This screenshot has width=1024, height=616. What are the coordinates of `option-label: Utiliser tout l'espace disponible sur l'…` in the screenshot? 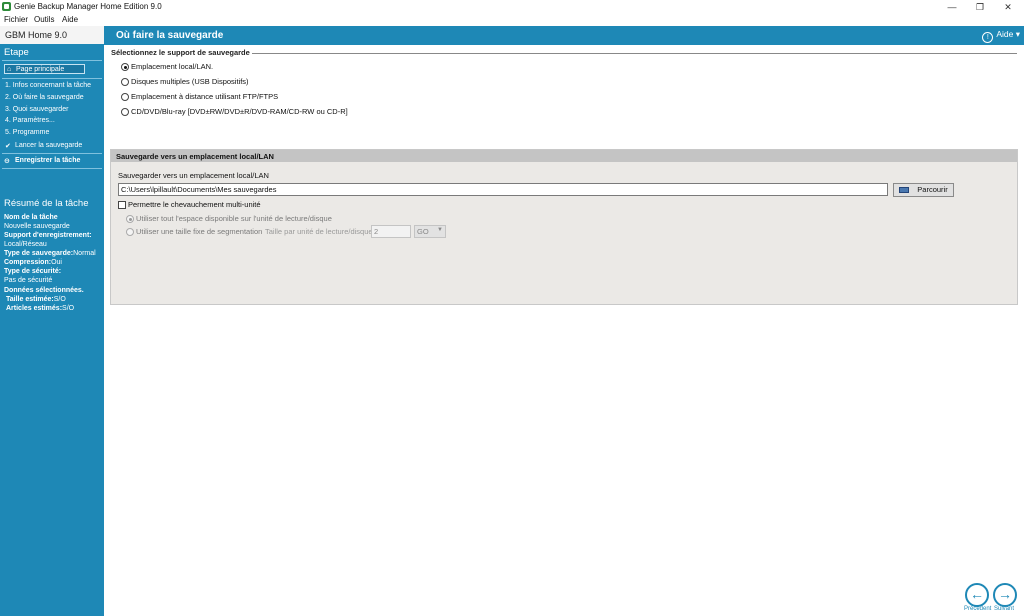 It's located at (234, 218).